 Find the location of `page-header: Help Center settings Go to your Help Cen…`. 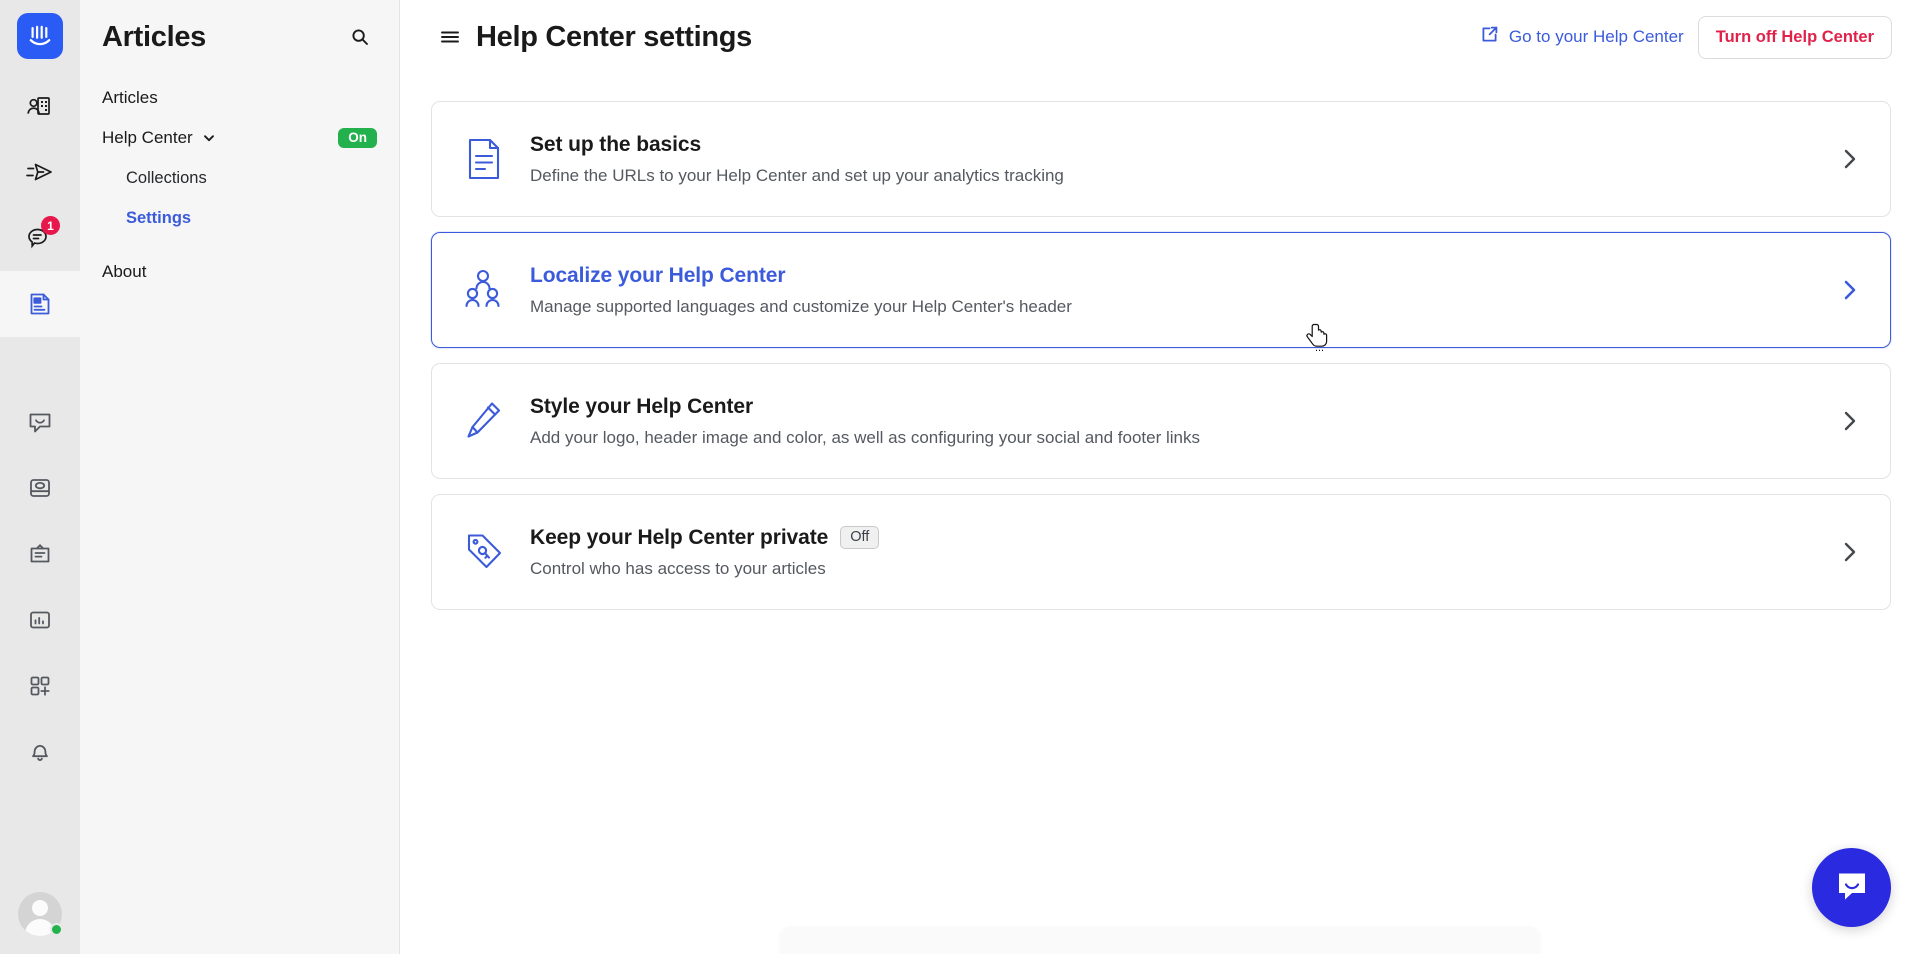

page-header: Help Center settings Go to your Help Cen… is located at coordinates (1160, 37).